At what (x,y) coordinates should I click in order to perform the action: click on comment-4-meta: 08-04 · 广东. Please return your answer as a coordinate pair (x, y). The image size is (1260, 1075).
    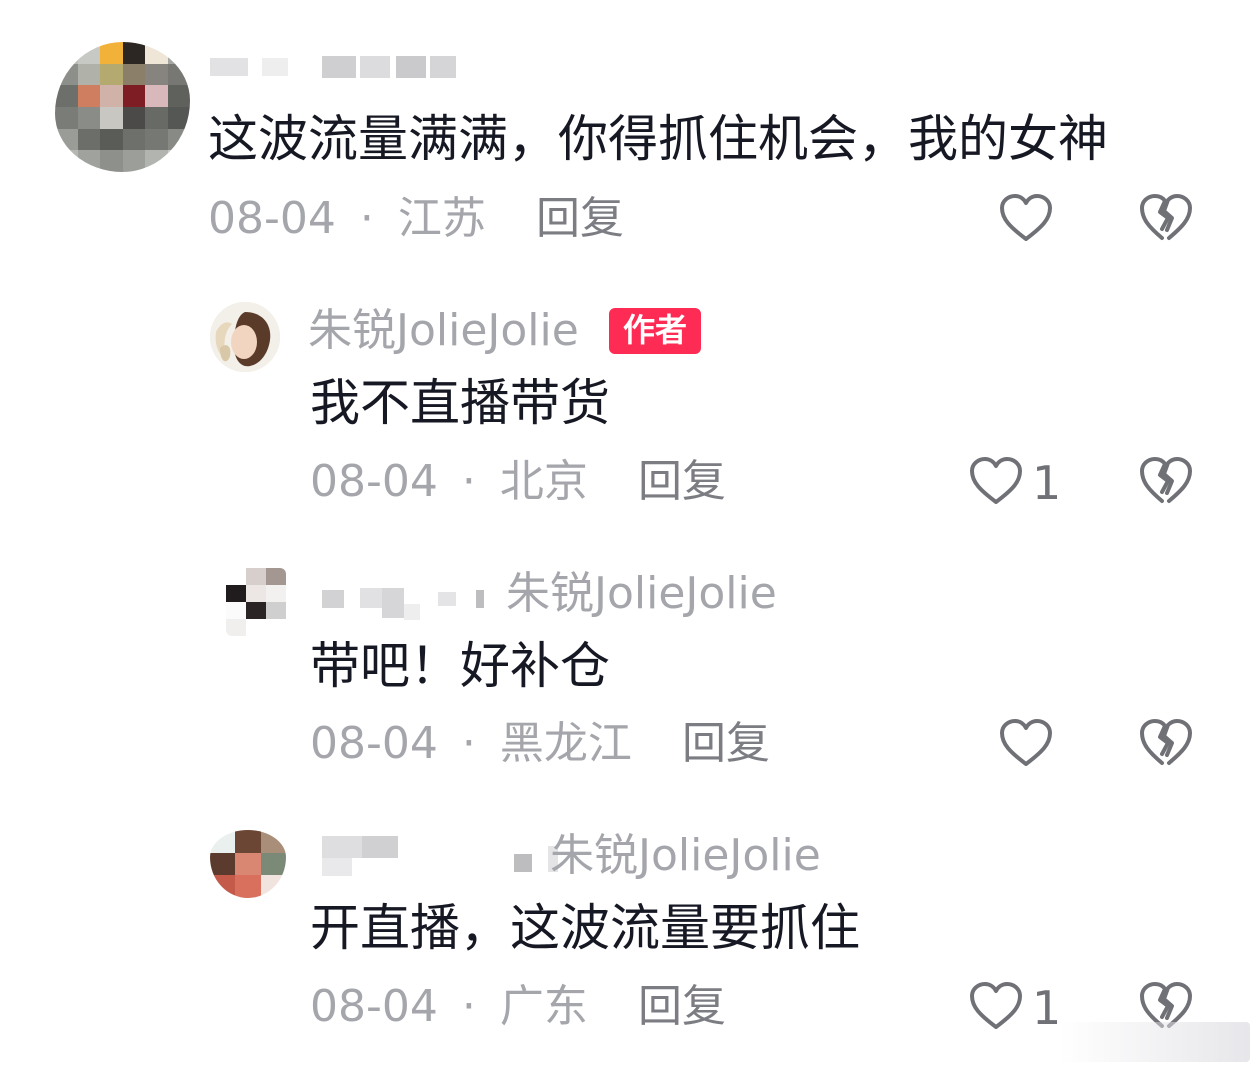
    Looking at the image, I should click on (449, 1007).